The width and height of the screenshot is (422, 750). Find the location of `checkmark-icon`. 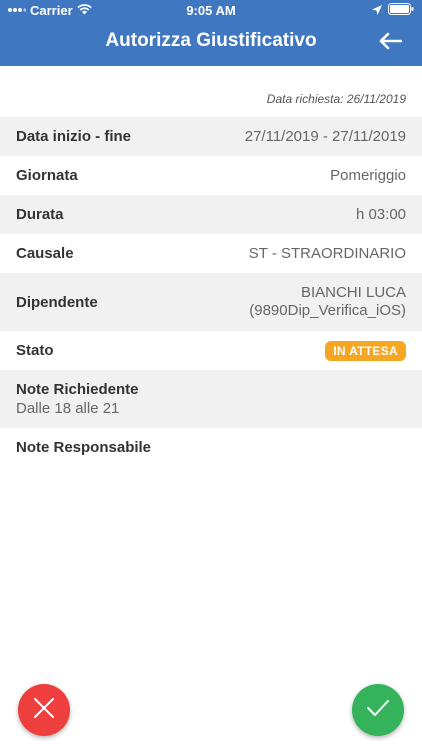

checkmark-icon is located at coordinates (378, 710).